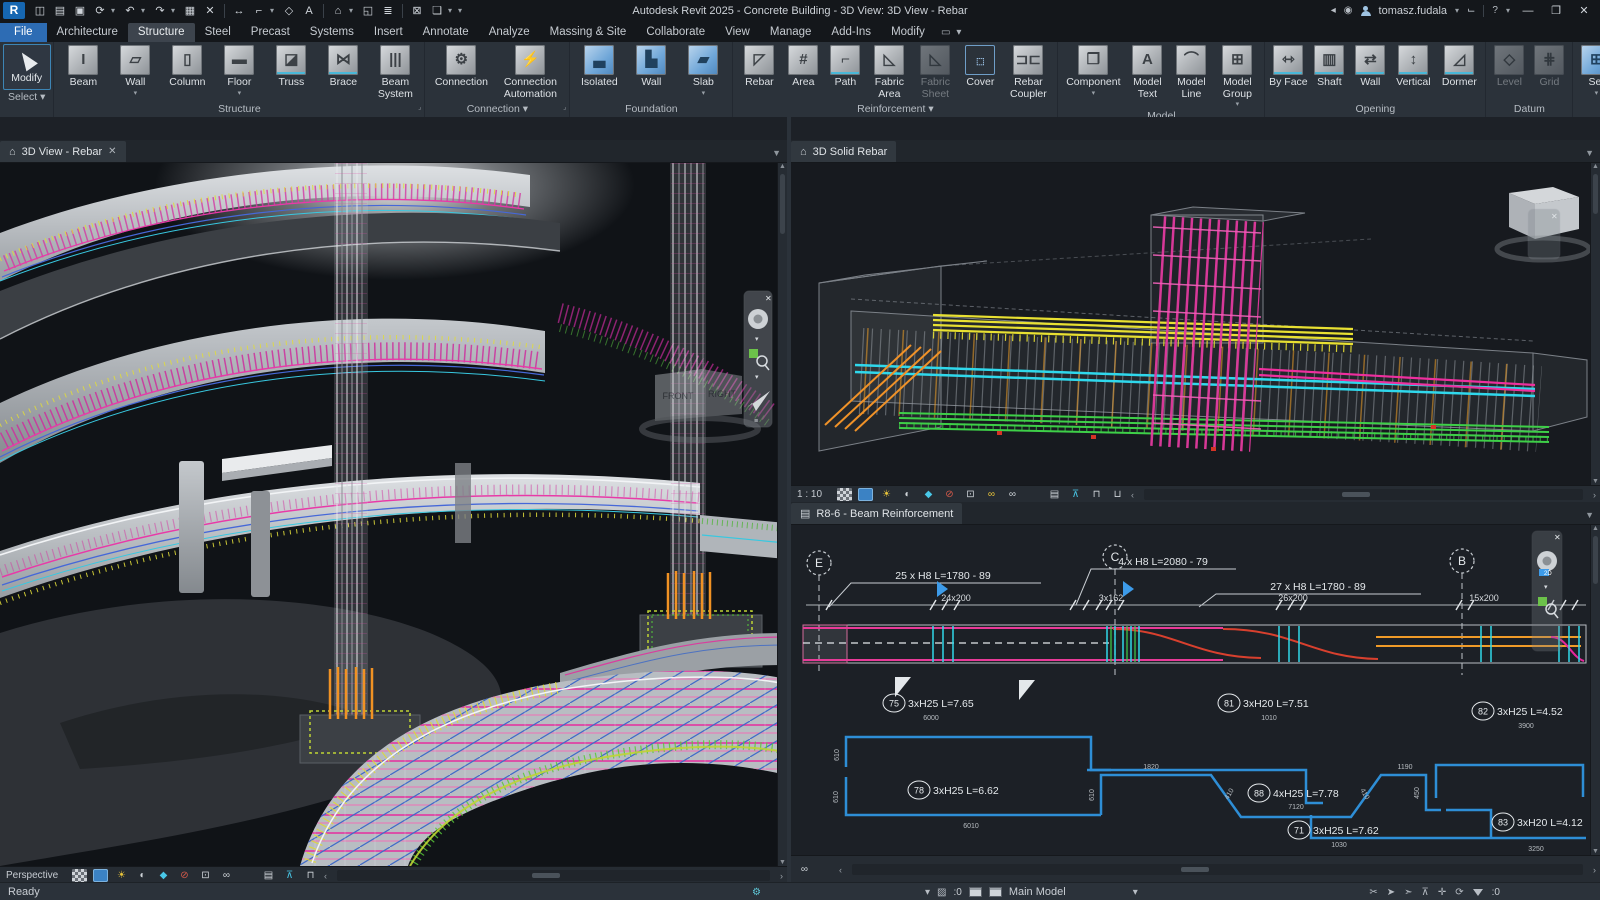 This screenshot has width=1600, height=900. Describe the element at coordinates (1544, 234) in the screenshot. I see `right-top-navigation-bar: ✕` at that location.